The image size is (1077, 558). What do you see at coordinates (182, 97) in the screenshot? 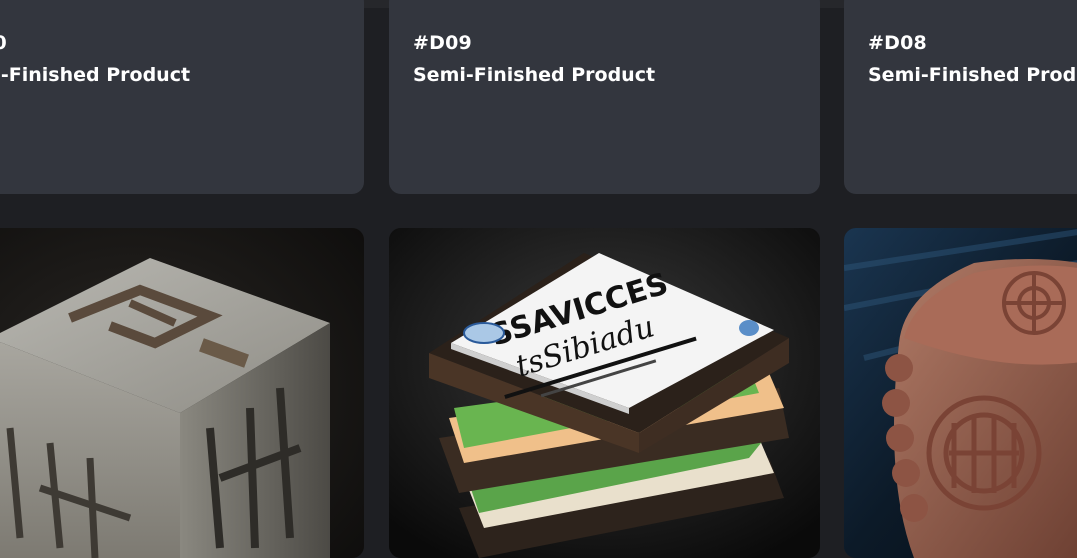
I see `product-card: #D10 Semi-Finished Product` at bounding box center [182, 97].